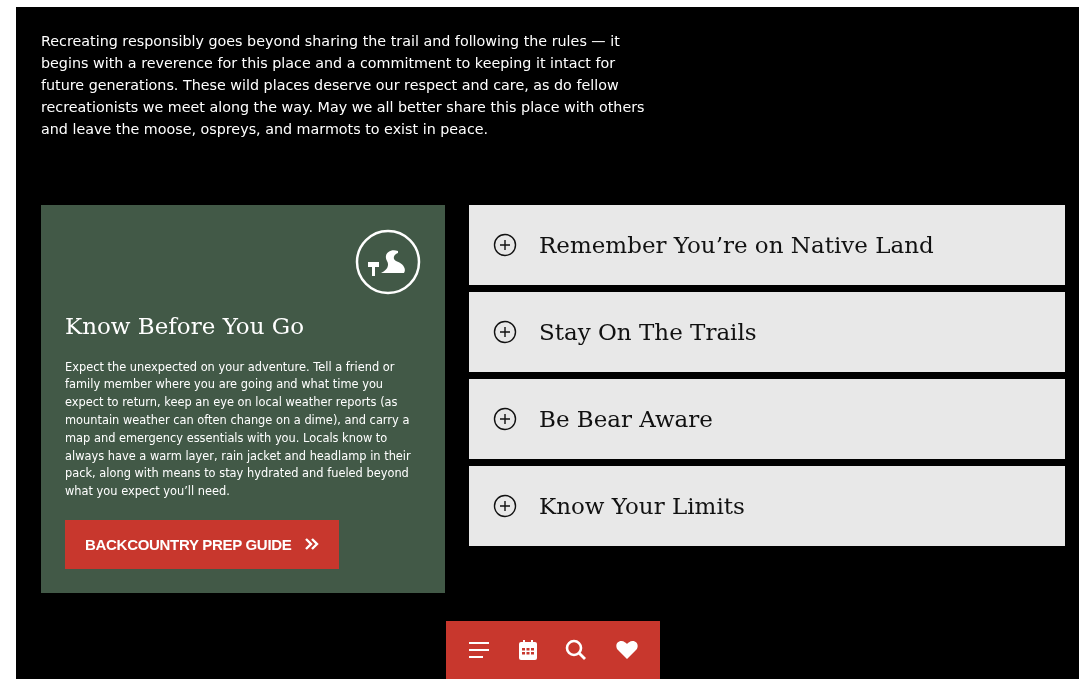 Image resolution: width=1079 pixels, height=679 pixels. Describe the element at coordinates (576, 649) in the screenshot. I see `search-icon` at that location.